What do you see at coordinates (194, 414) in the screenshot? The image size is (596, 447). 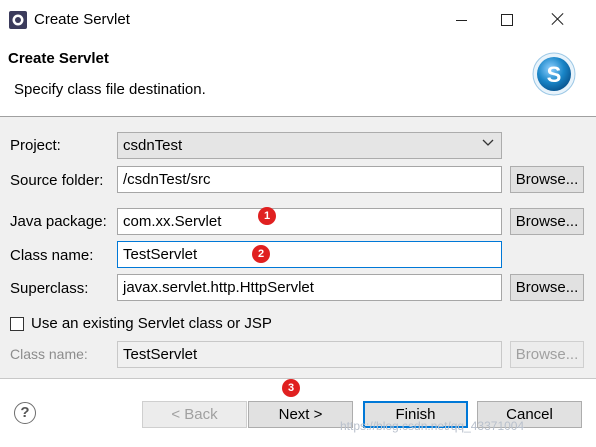 I see `back-button: < Back` at bounding box center [194, 414].